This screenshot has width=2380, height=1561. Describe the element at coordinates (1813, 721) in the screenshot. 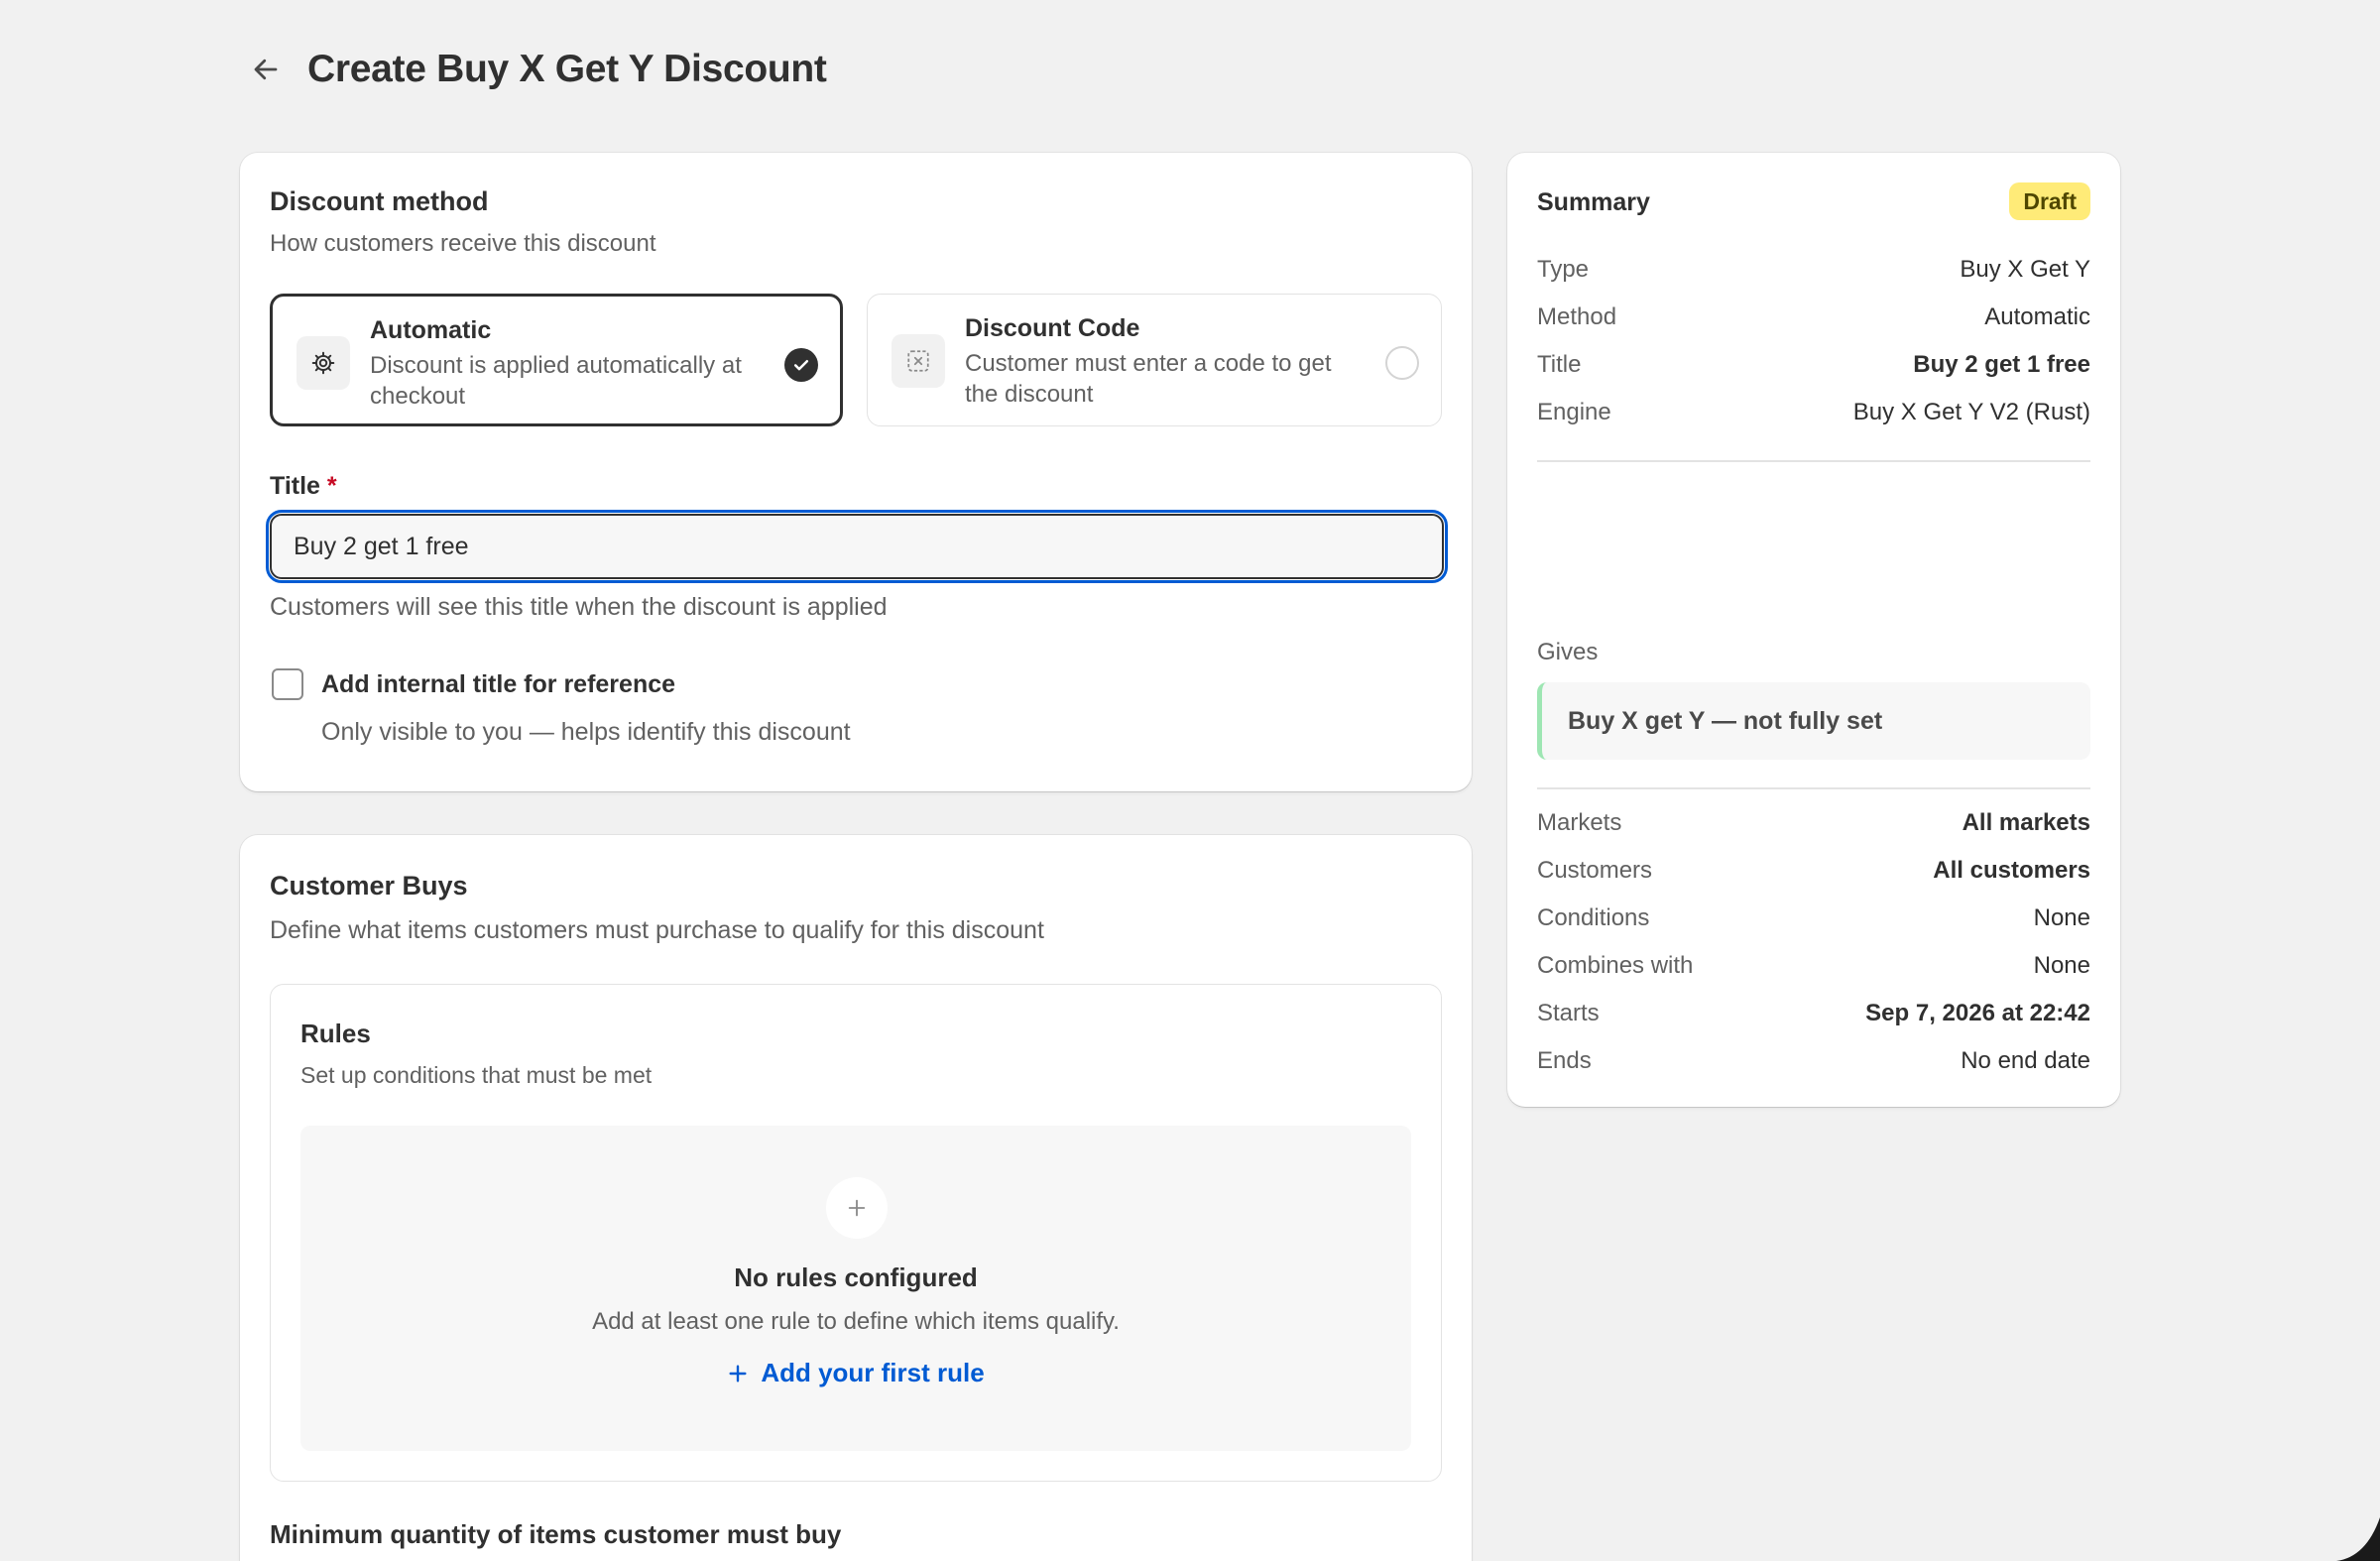

I see `gives-box: Buy X get Y — not fully set` at that location.